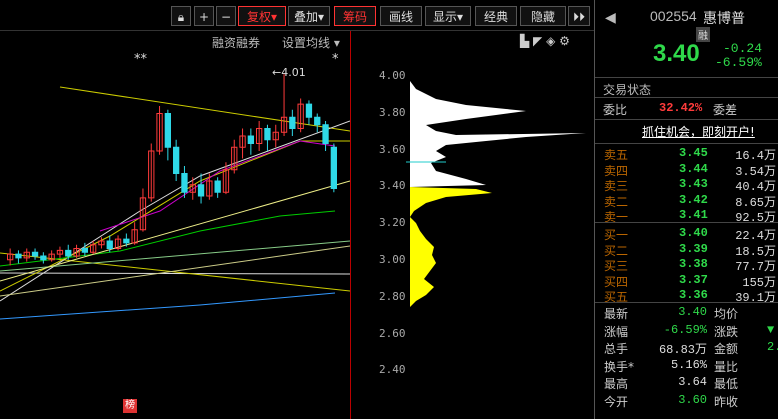 The width and height of the screenshot is (778, 419). I want to click on stat-row: 最高 3.64 最低, so click(686, 384).